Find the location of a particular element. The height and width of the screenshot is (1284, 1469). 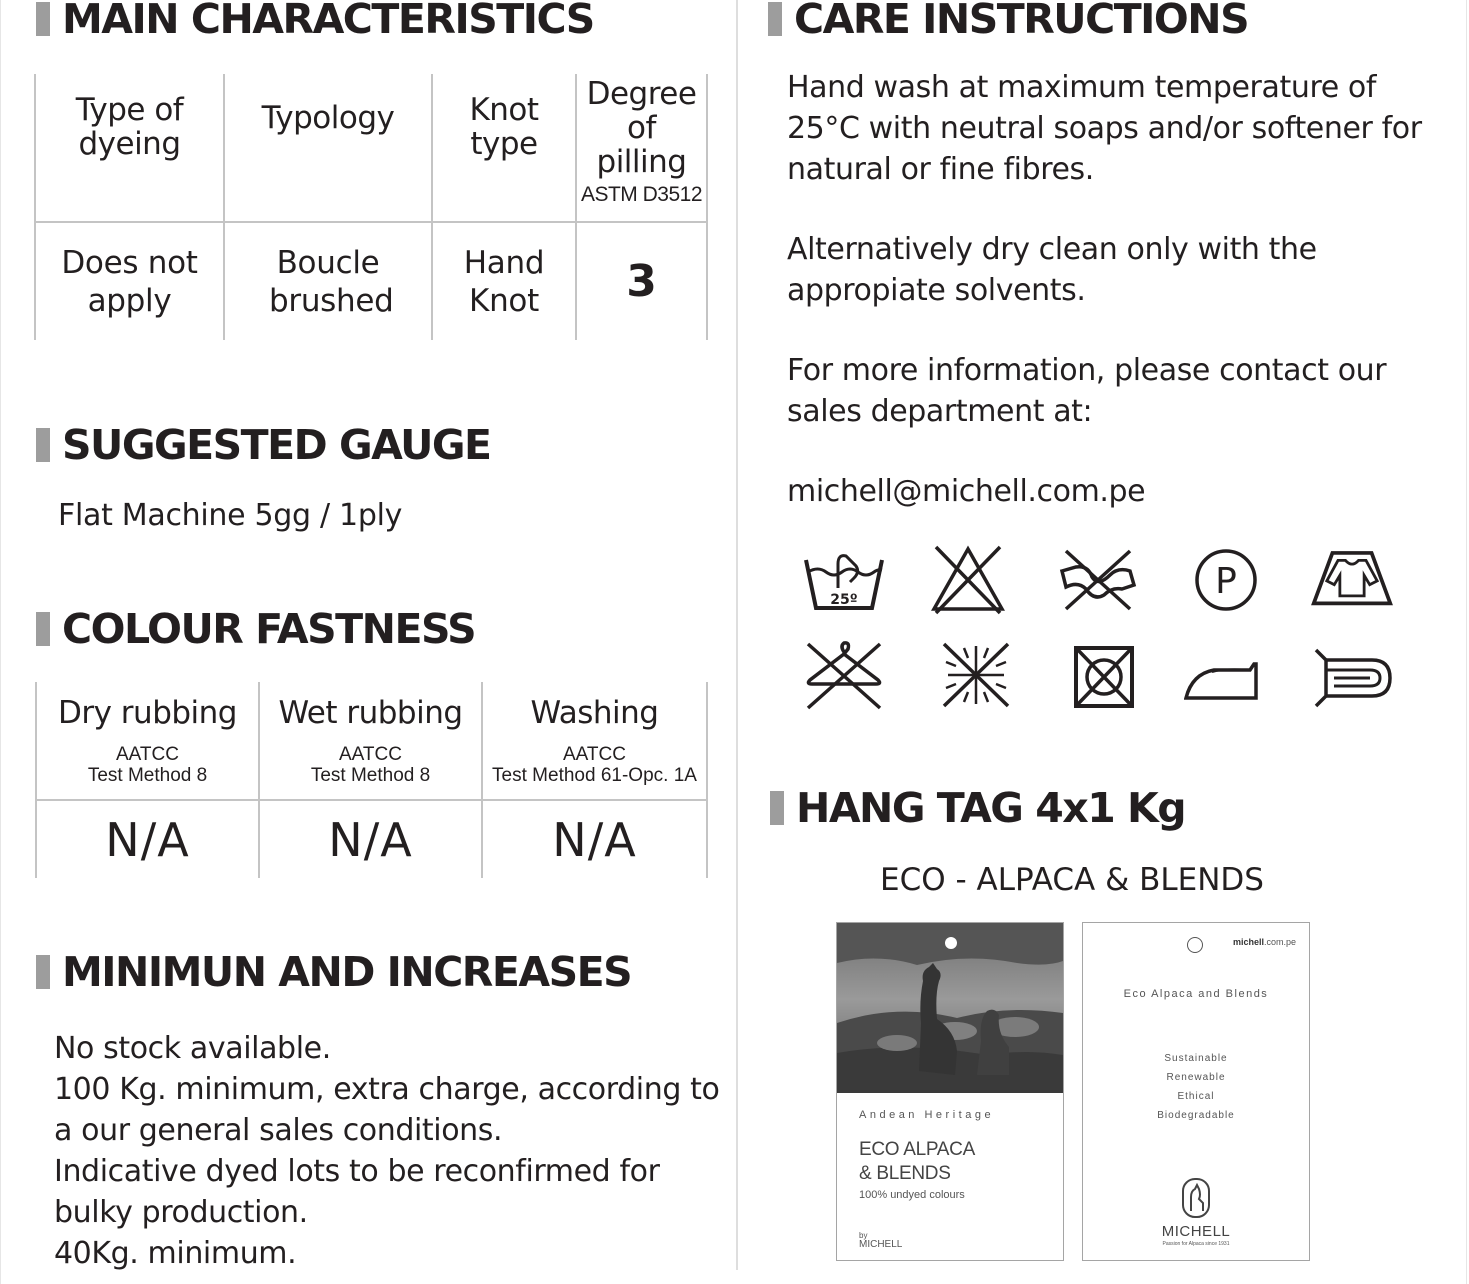

value-cell-dyeing: Does not apply is located at coordinates (129, 281).